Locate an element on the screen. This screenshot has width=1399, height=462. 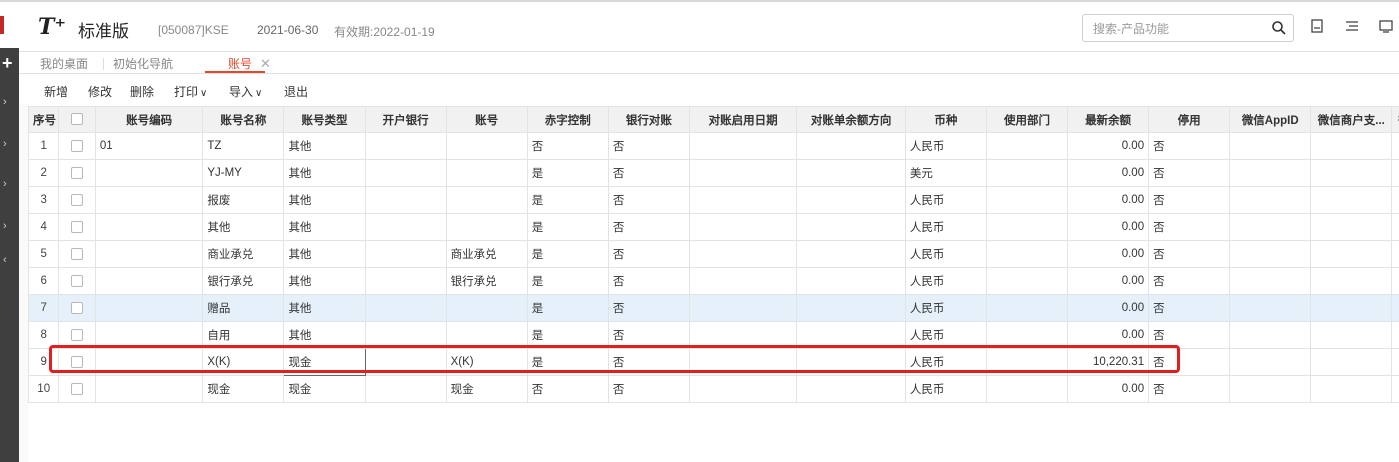
table-cell: 商业承兑 is located at coordinates (486, 254).